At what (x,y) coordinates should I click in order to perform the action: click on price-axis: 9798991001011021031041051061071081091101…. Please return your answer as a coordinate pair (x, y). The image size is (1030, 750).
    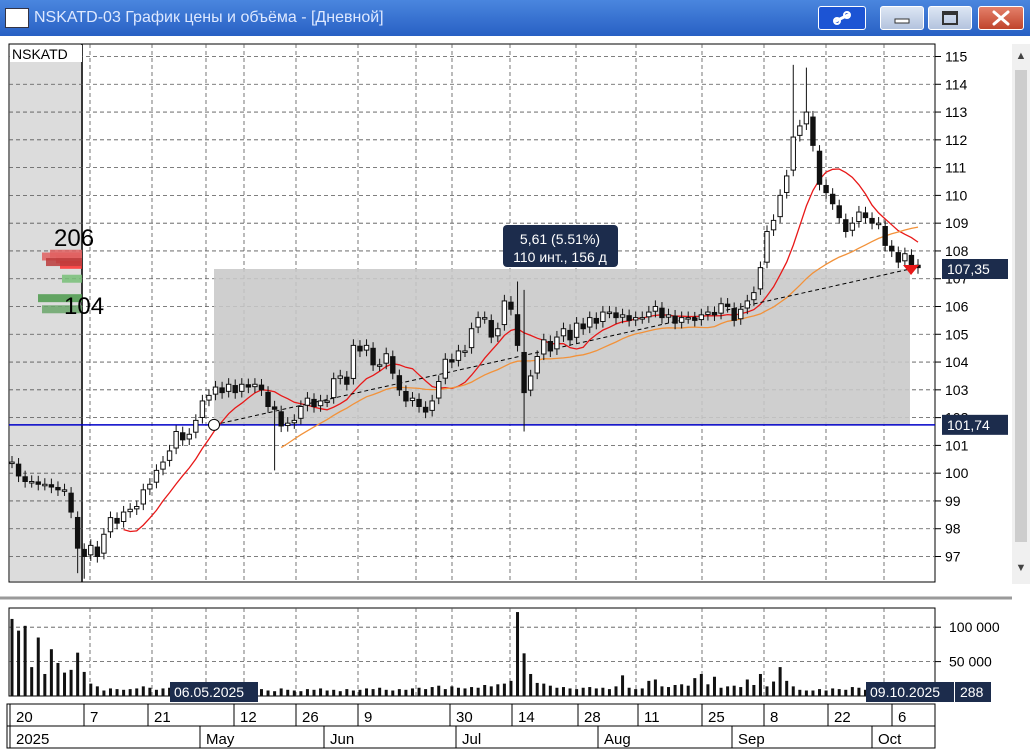
    Looking at the image, I should click on (971, 375).